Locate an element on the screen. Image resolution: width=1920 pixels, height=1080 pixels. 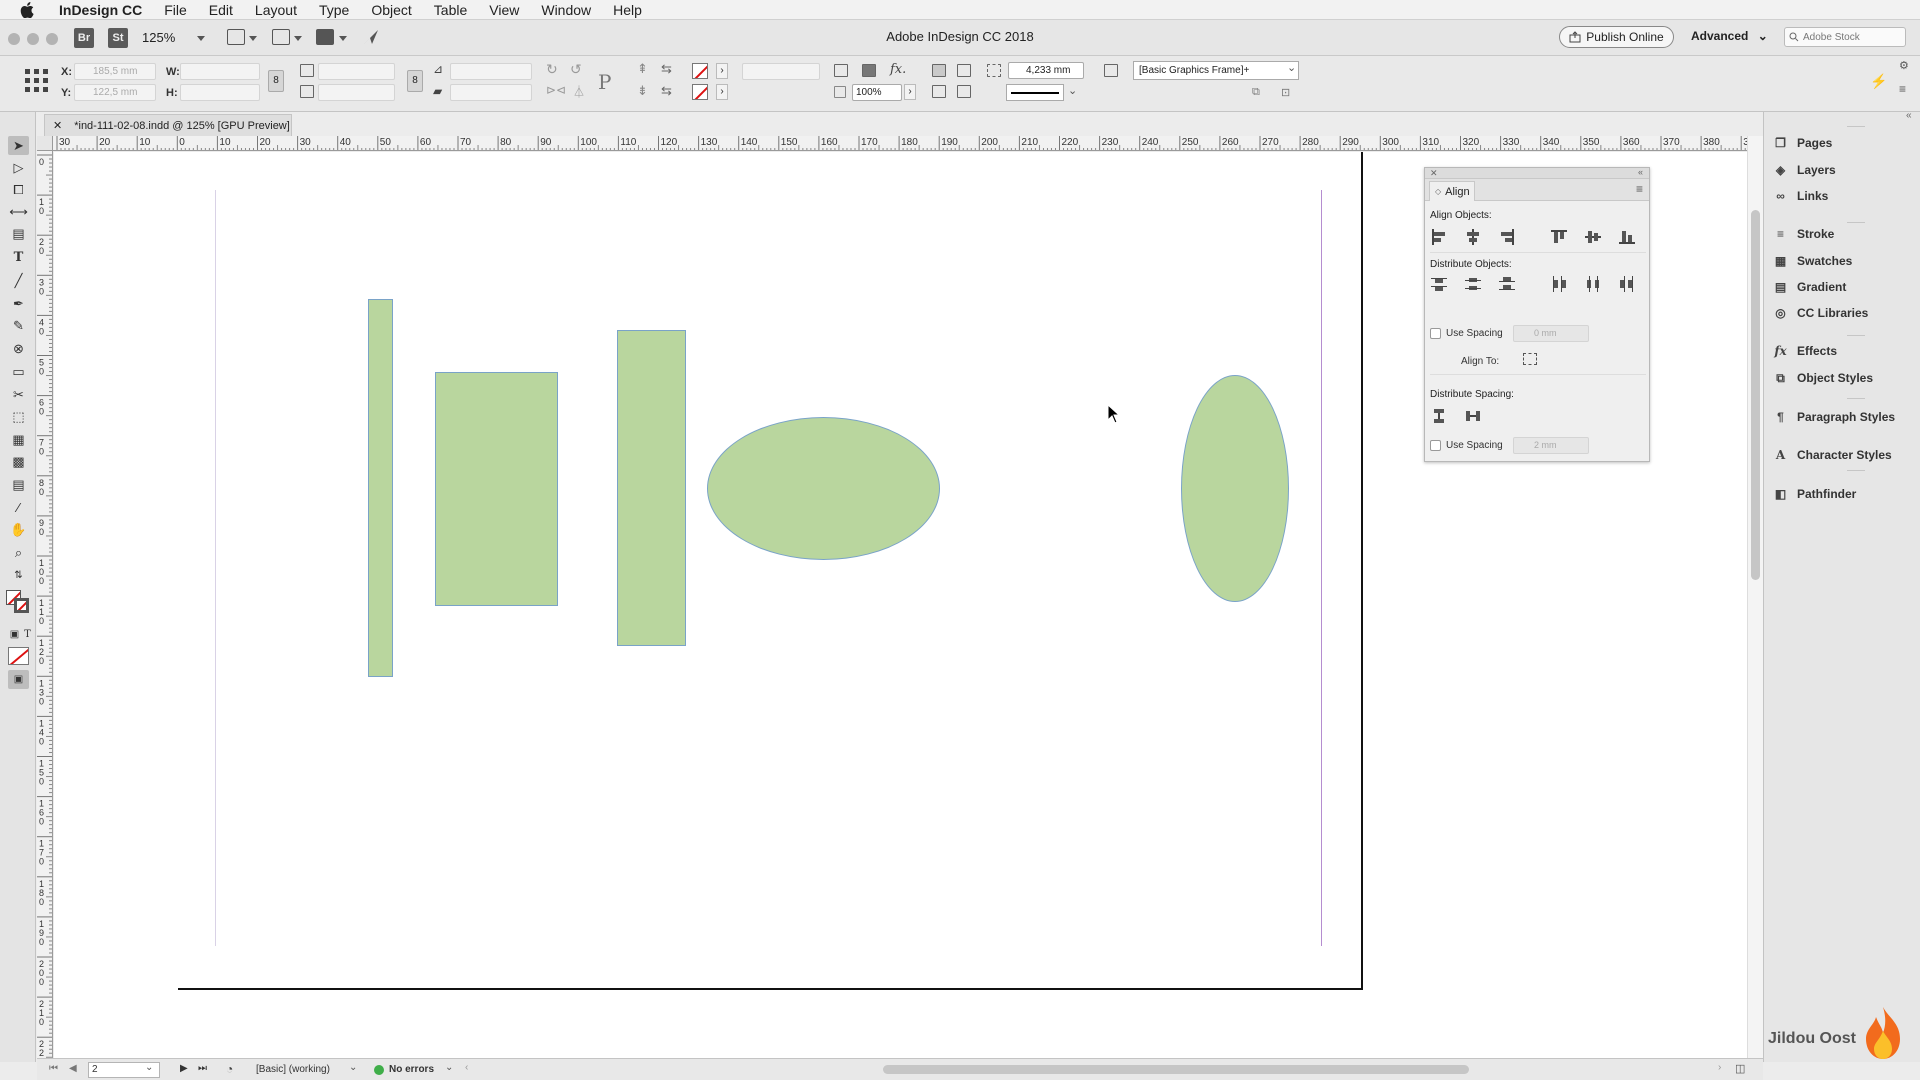
zoom-window-button is located at coordinates (52, 39).